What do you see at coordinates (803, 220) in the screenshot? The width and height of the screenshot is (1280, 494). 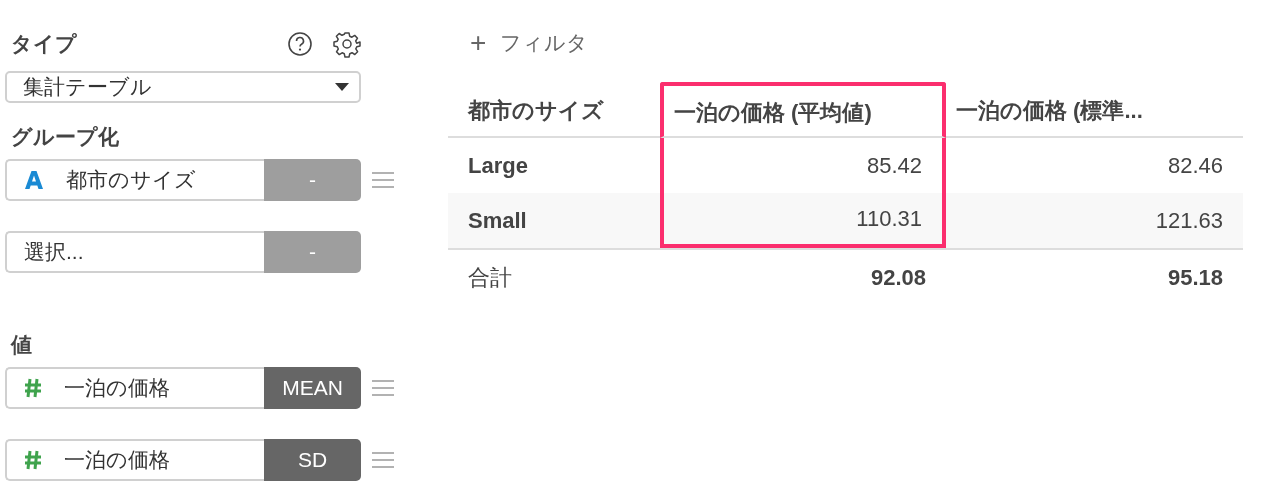 I see `table-cell: 110.31` at bounding box center [803, 220].